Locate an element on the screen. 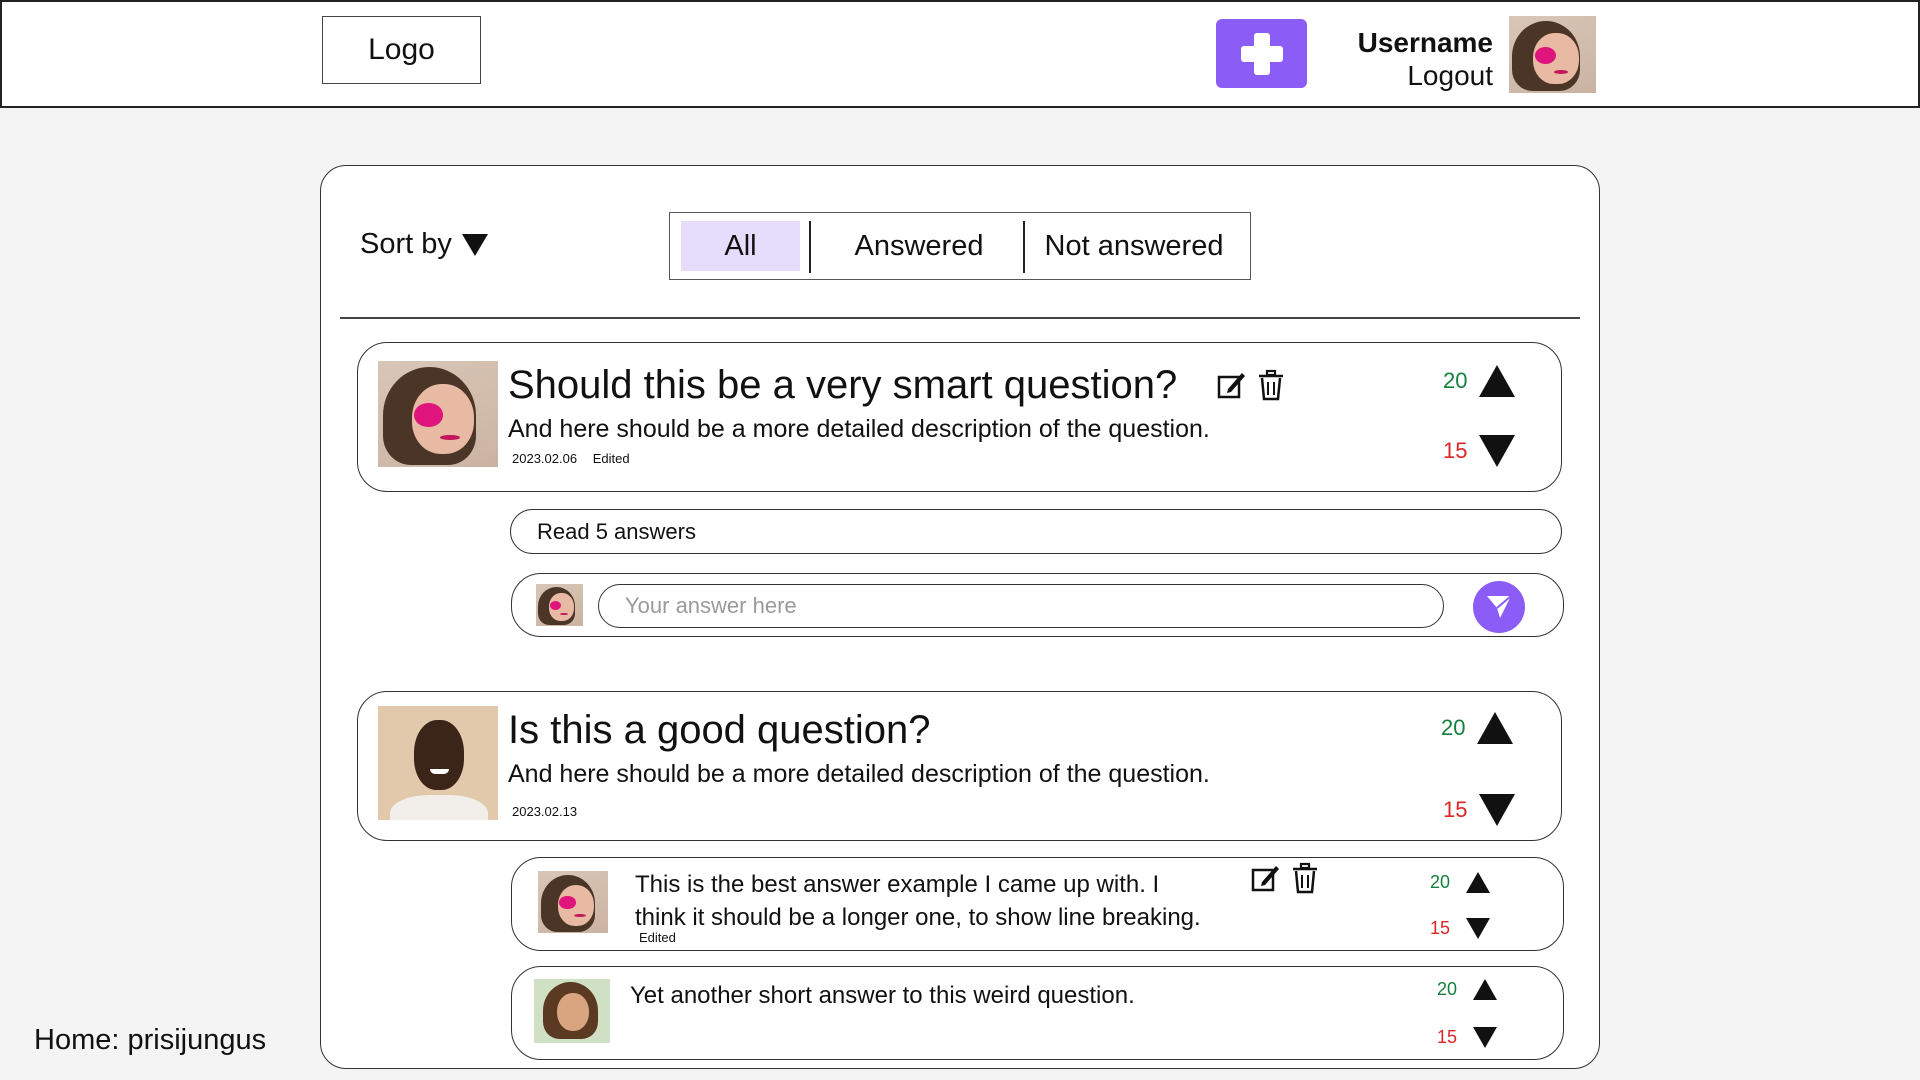 The width and height of the screenshot is (1920, 1080). question-date: 2023.02.13 is located at coordinates (545, 811).